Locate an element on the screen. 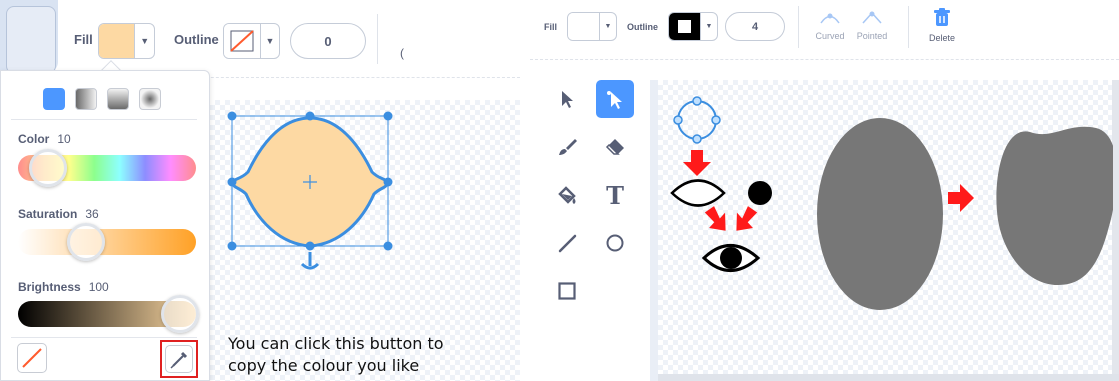 The image size is (1119, 381). radial-gradient-option is located at coordinates (150, 99).